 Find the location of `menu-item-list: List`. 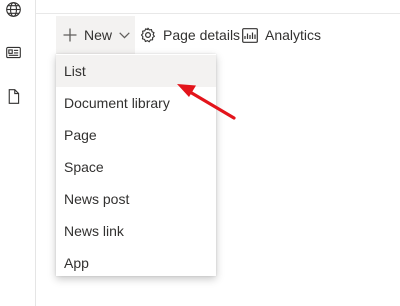

menu-item-list: List is located at coordinates (136, 71).